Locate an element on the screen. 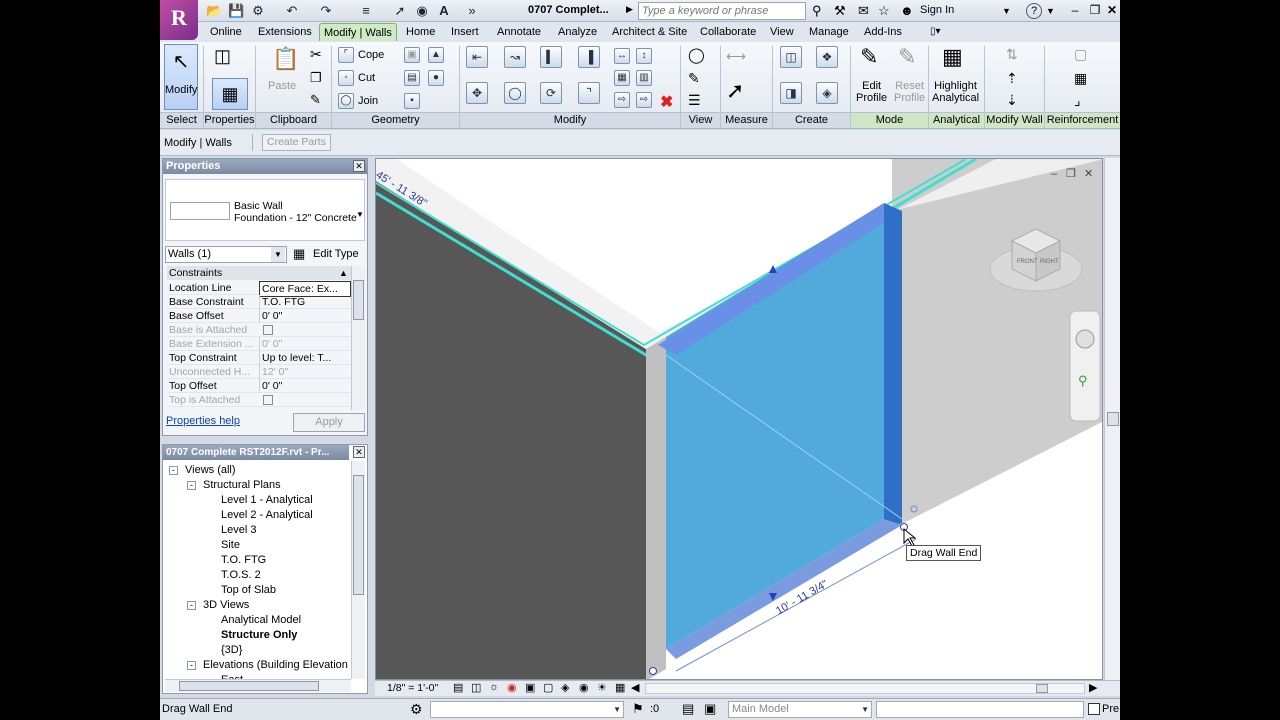 Image resolution: width=1280 pixels, height=720 pixels. tab-architect-site: Architect & Site is located at coordinates (649, 32).